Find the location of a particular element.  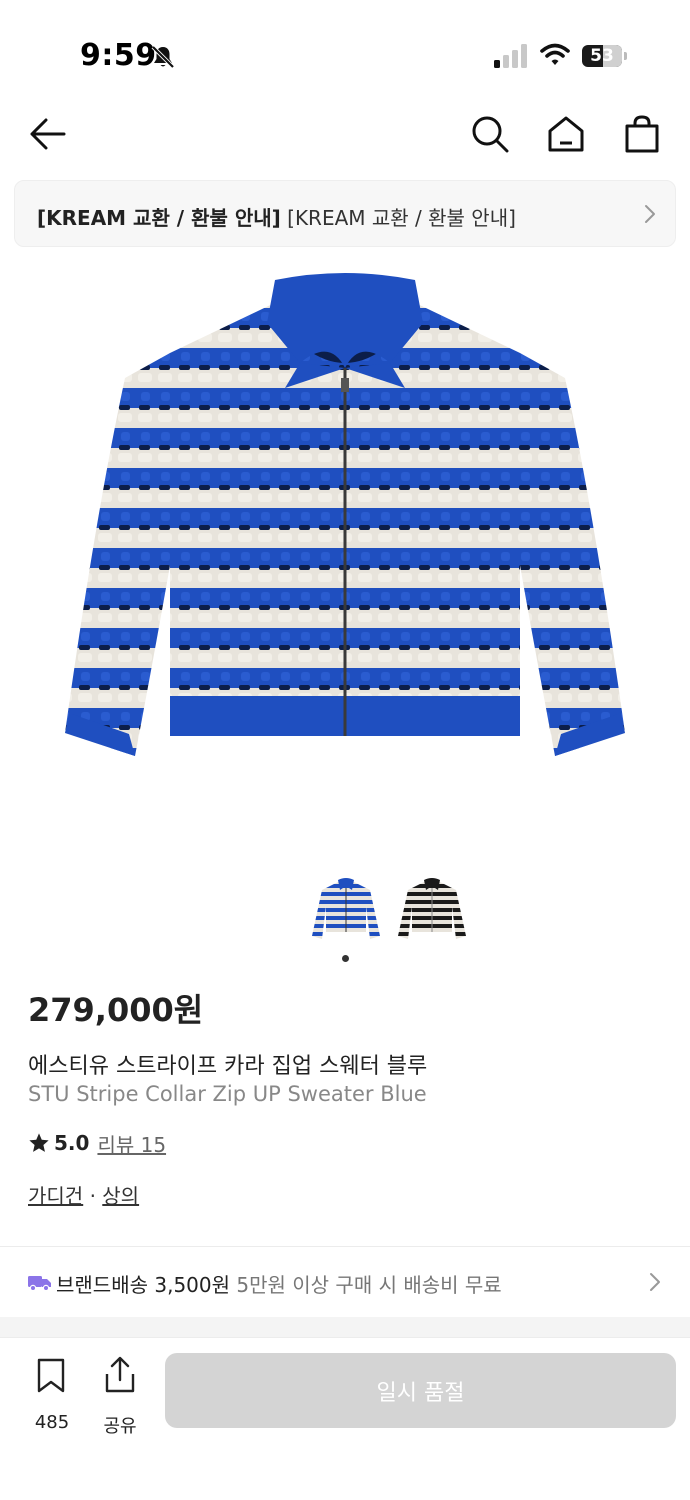

product-price: 279,000원 is located at coordinates (116, 1010).